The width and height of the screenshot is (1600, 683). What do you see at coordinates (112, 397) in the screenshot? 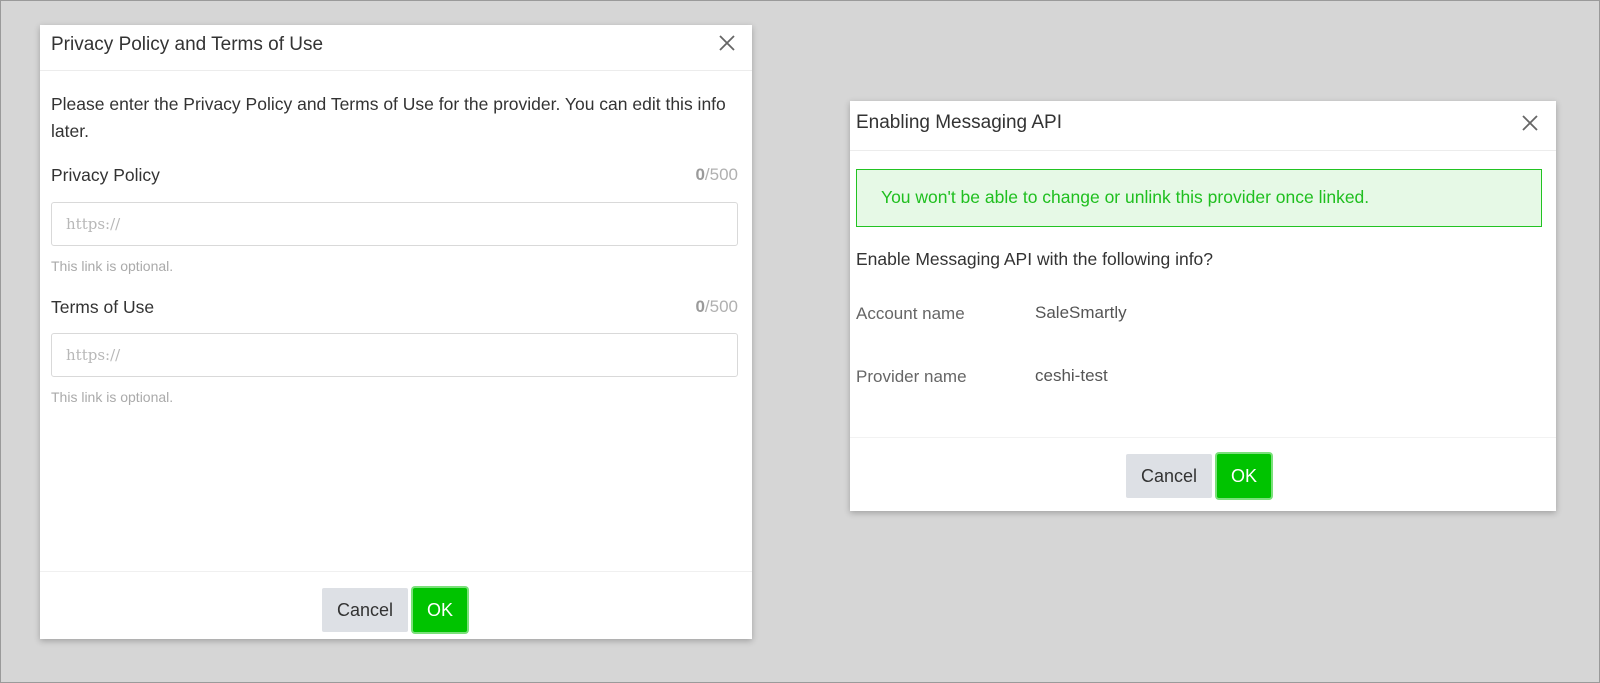
I see `terms-of-use-hint: This link is optional.` at bounding box center [112, 397].